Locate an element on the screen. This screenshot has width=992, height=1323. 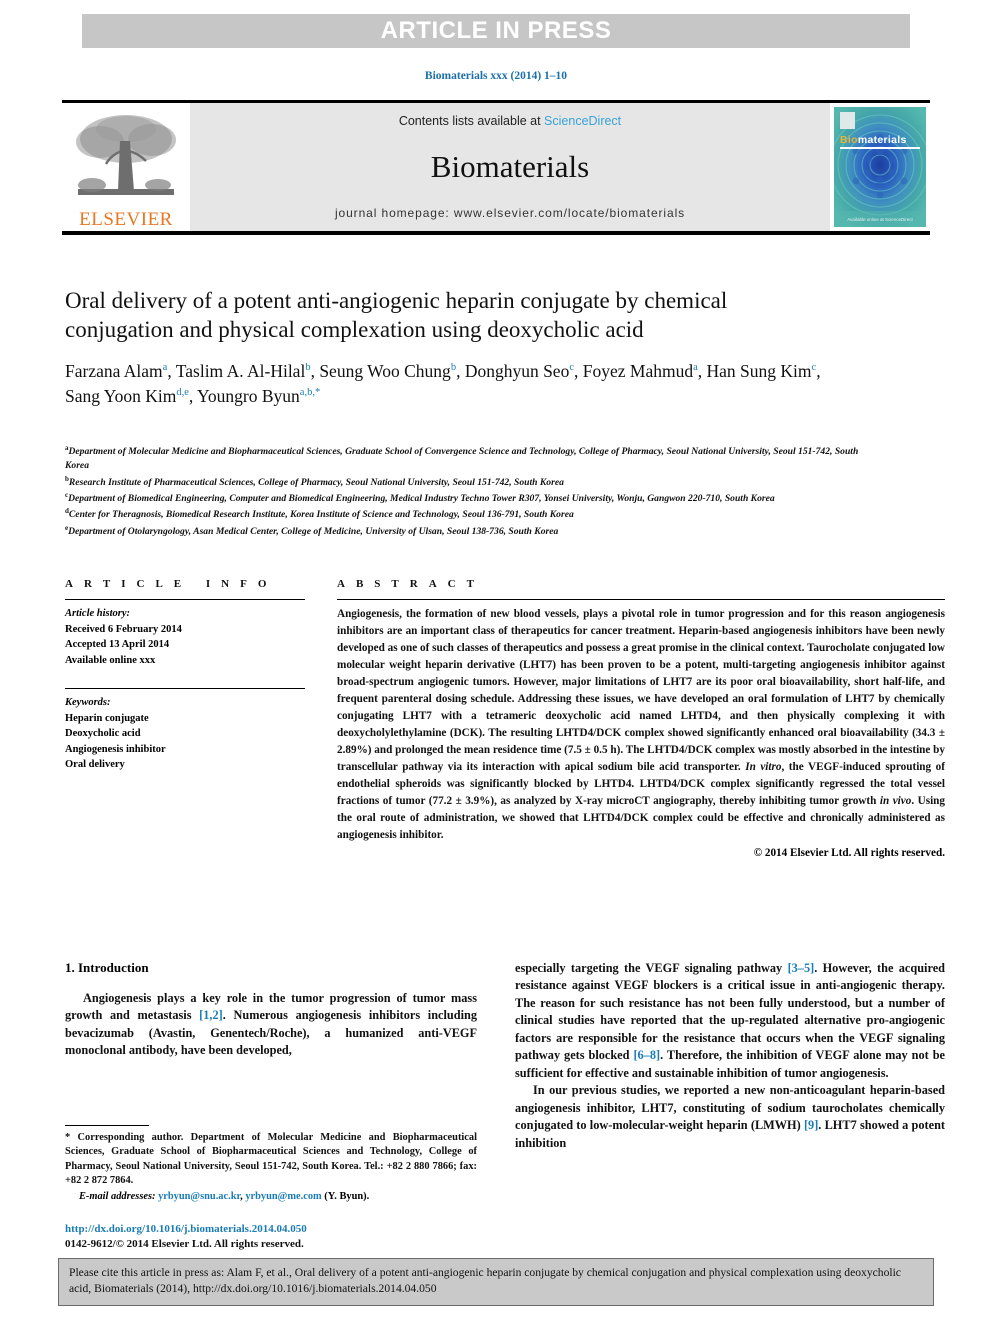
author-name: Foyez Mahmud is located at coordinates (638, 370).